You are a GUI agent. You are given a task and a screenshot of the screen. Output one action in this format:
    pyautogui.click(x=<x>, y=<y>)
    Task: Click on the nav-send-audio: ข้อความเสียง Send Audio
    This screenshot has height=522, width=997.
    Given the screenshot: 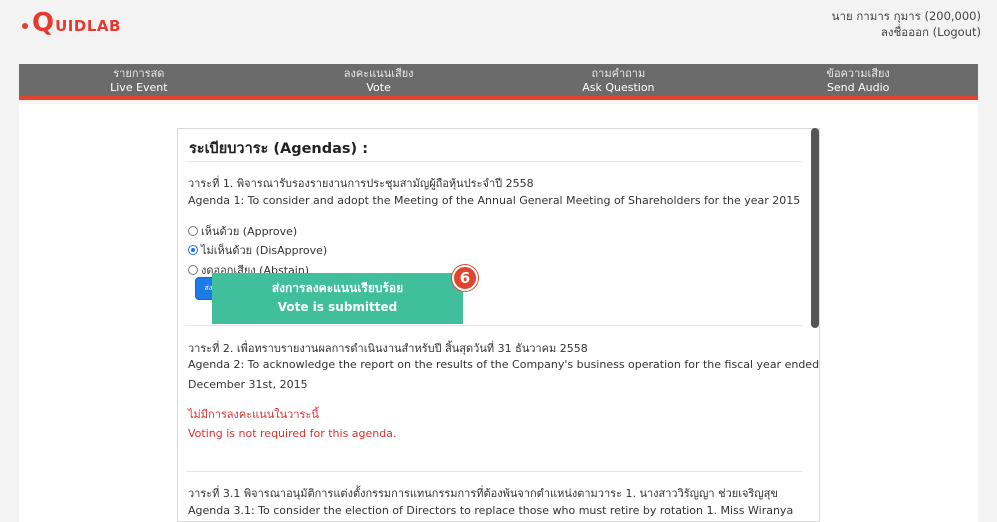 What is the action you would take?
    pyautogui.click(x=858, y=80)
    